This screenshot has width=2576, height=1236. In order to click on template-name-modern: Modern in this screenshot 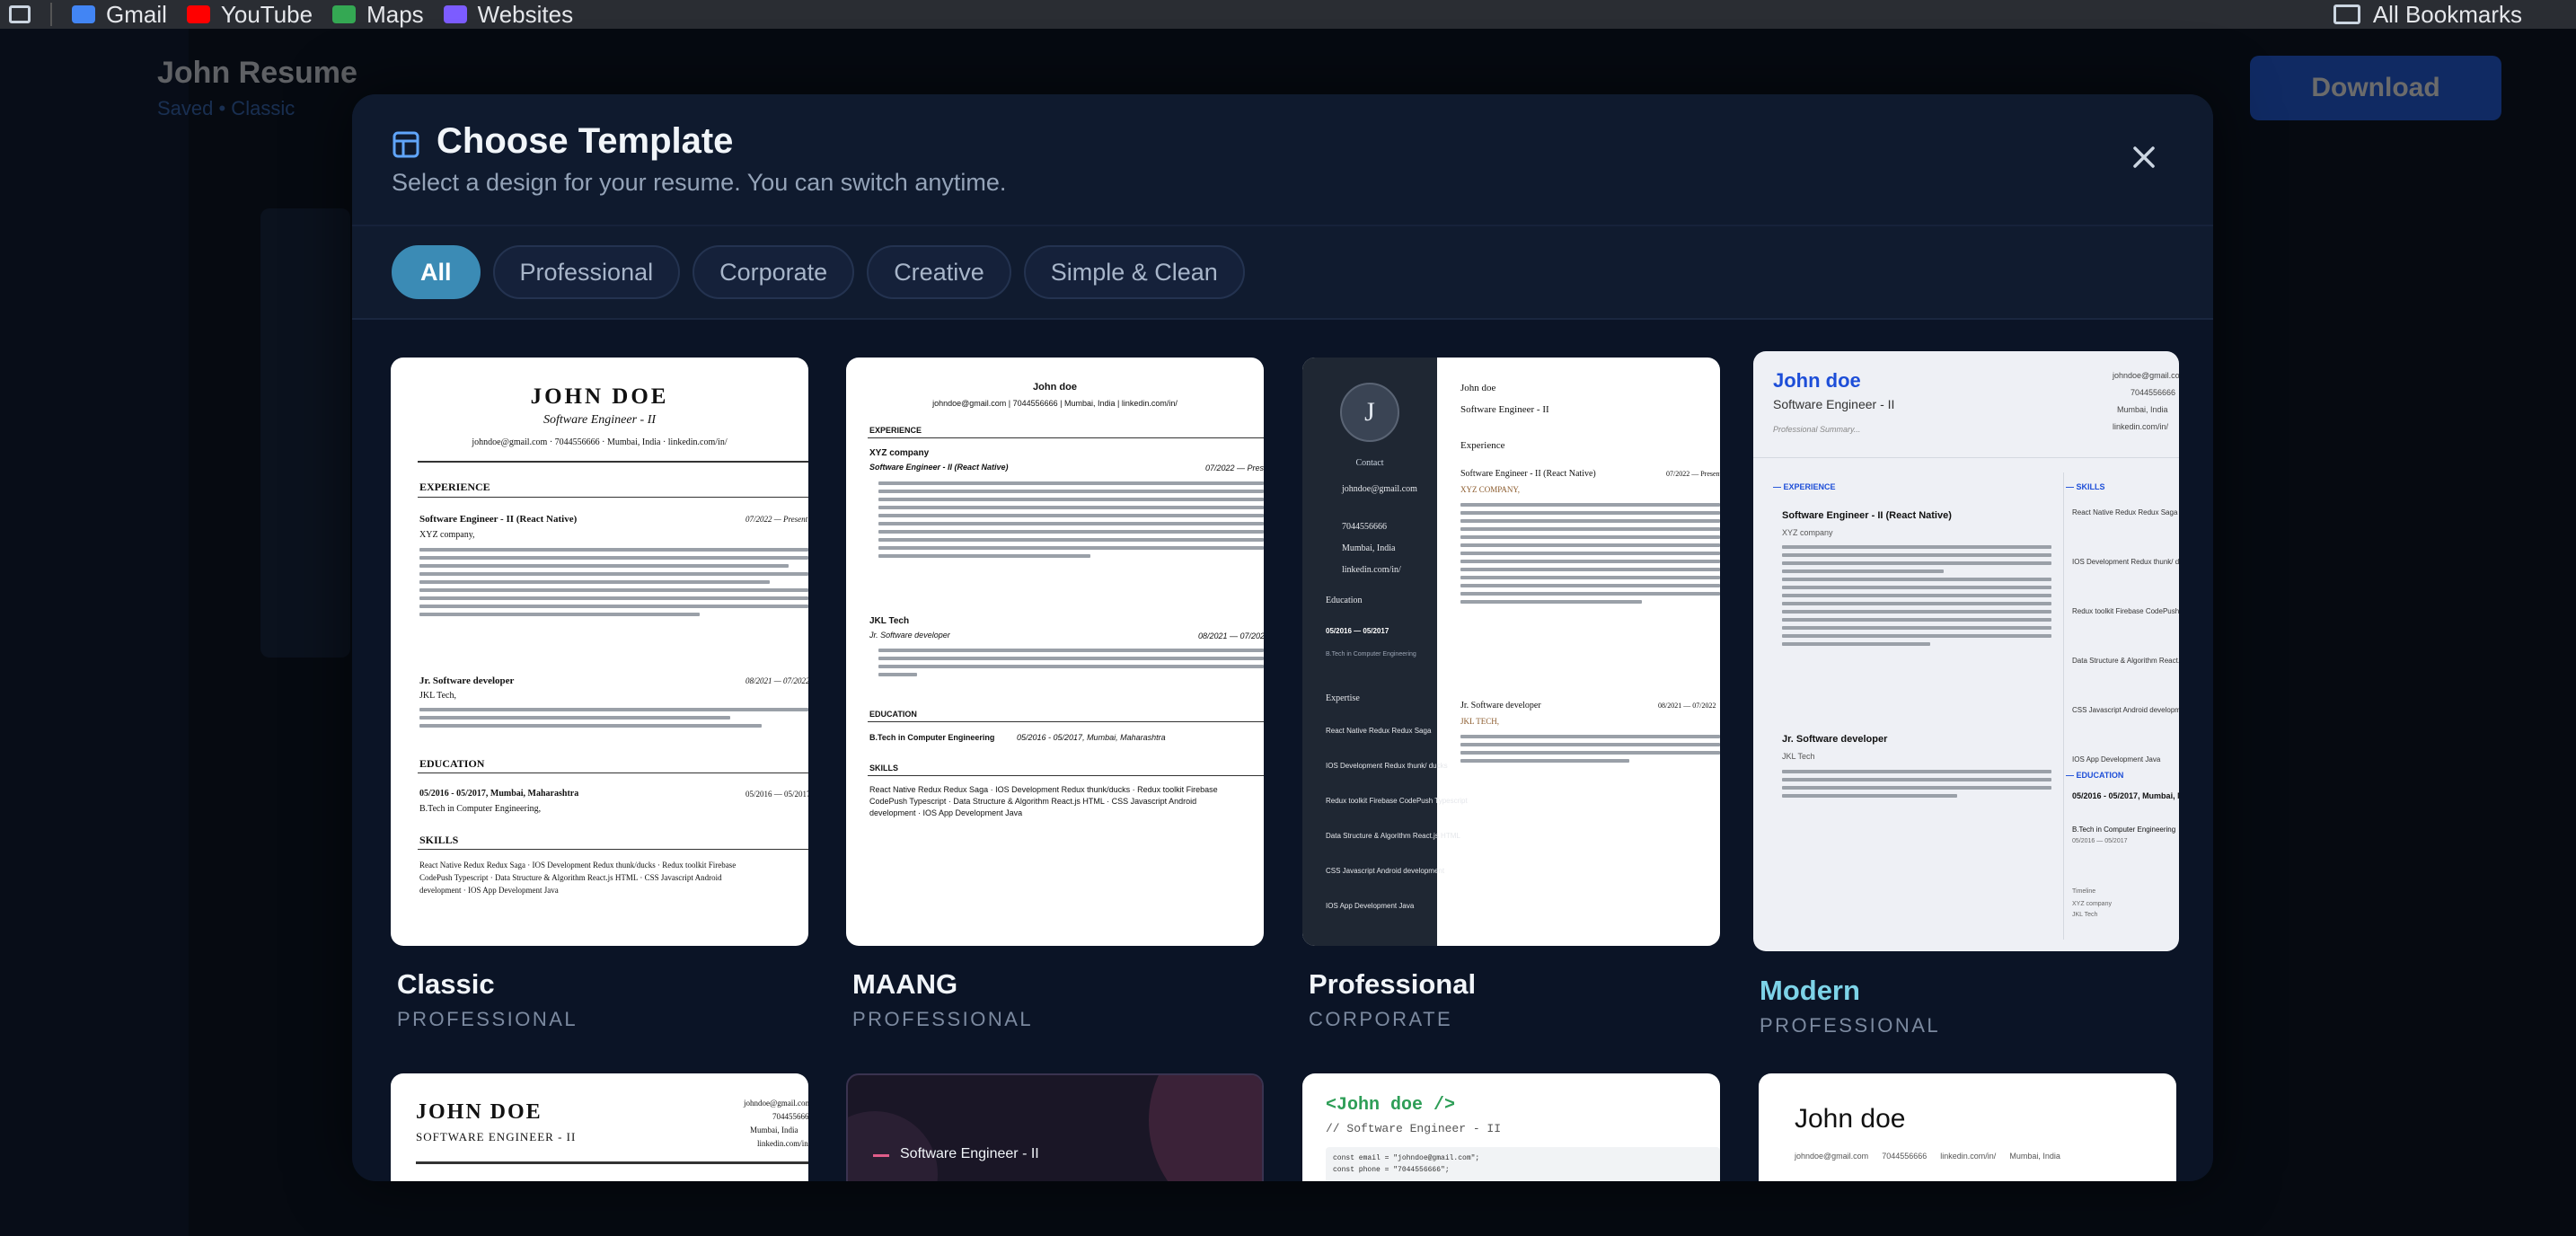, I will do `click(1810, 991)`.